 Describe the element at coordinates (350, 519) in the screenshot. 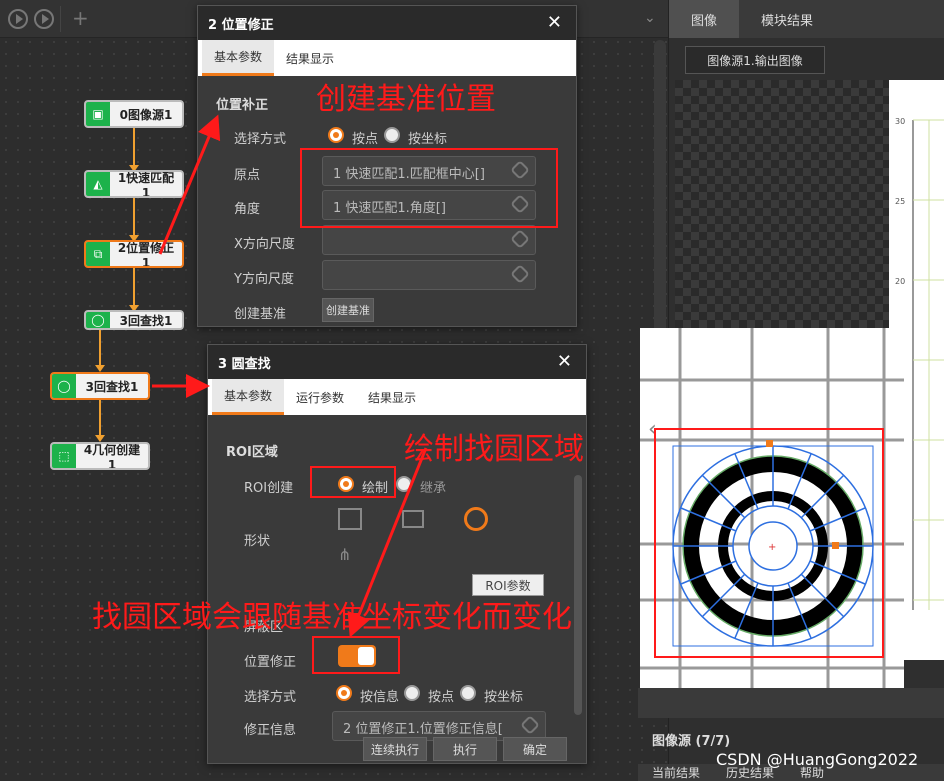

I see `rect-shape-icon` at that location.